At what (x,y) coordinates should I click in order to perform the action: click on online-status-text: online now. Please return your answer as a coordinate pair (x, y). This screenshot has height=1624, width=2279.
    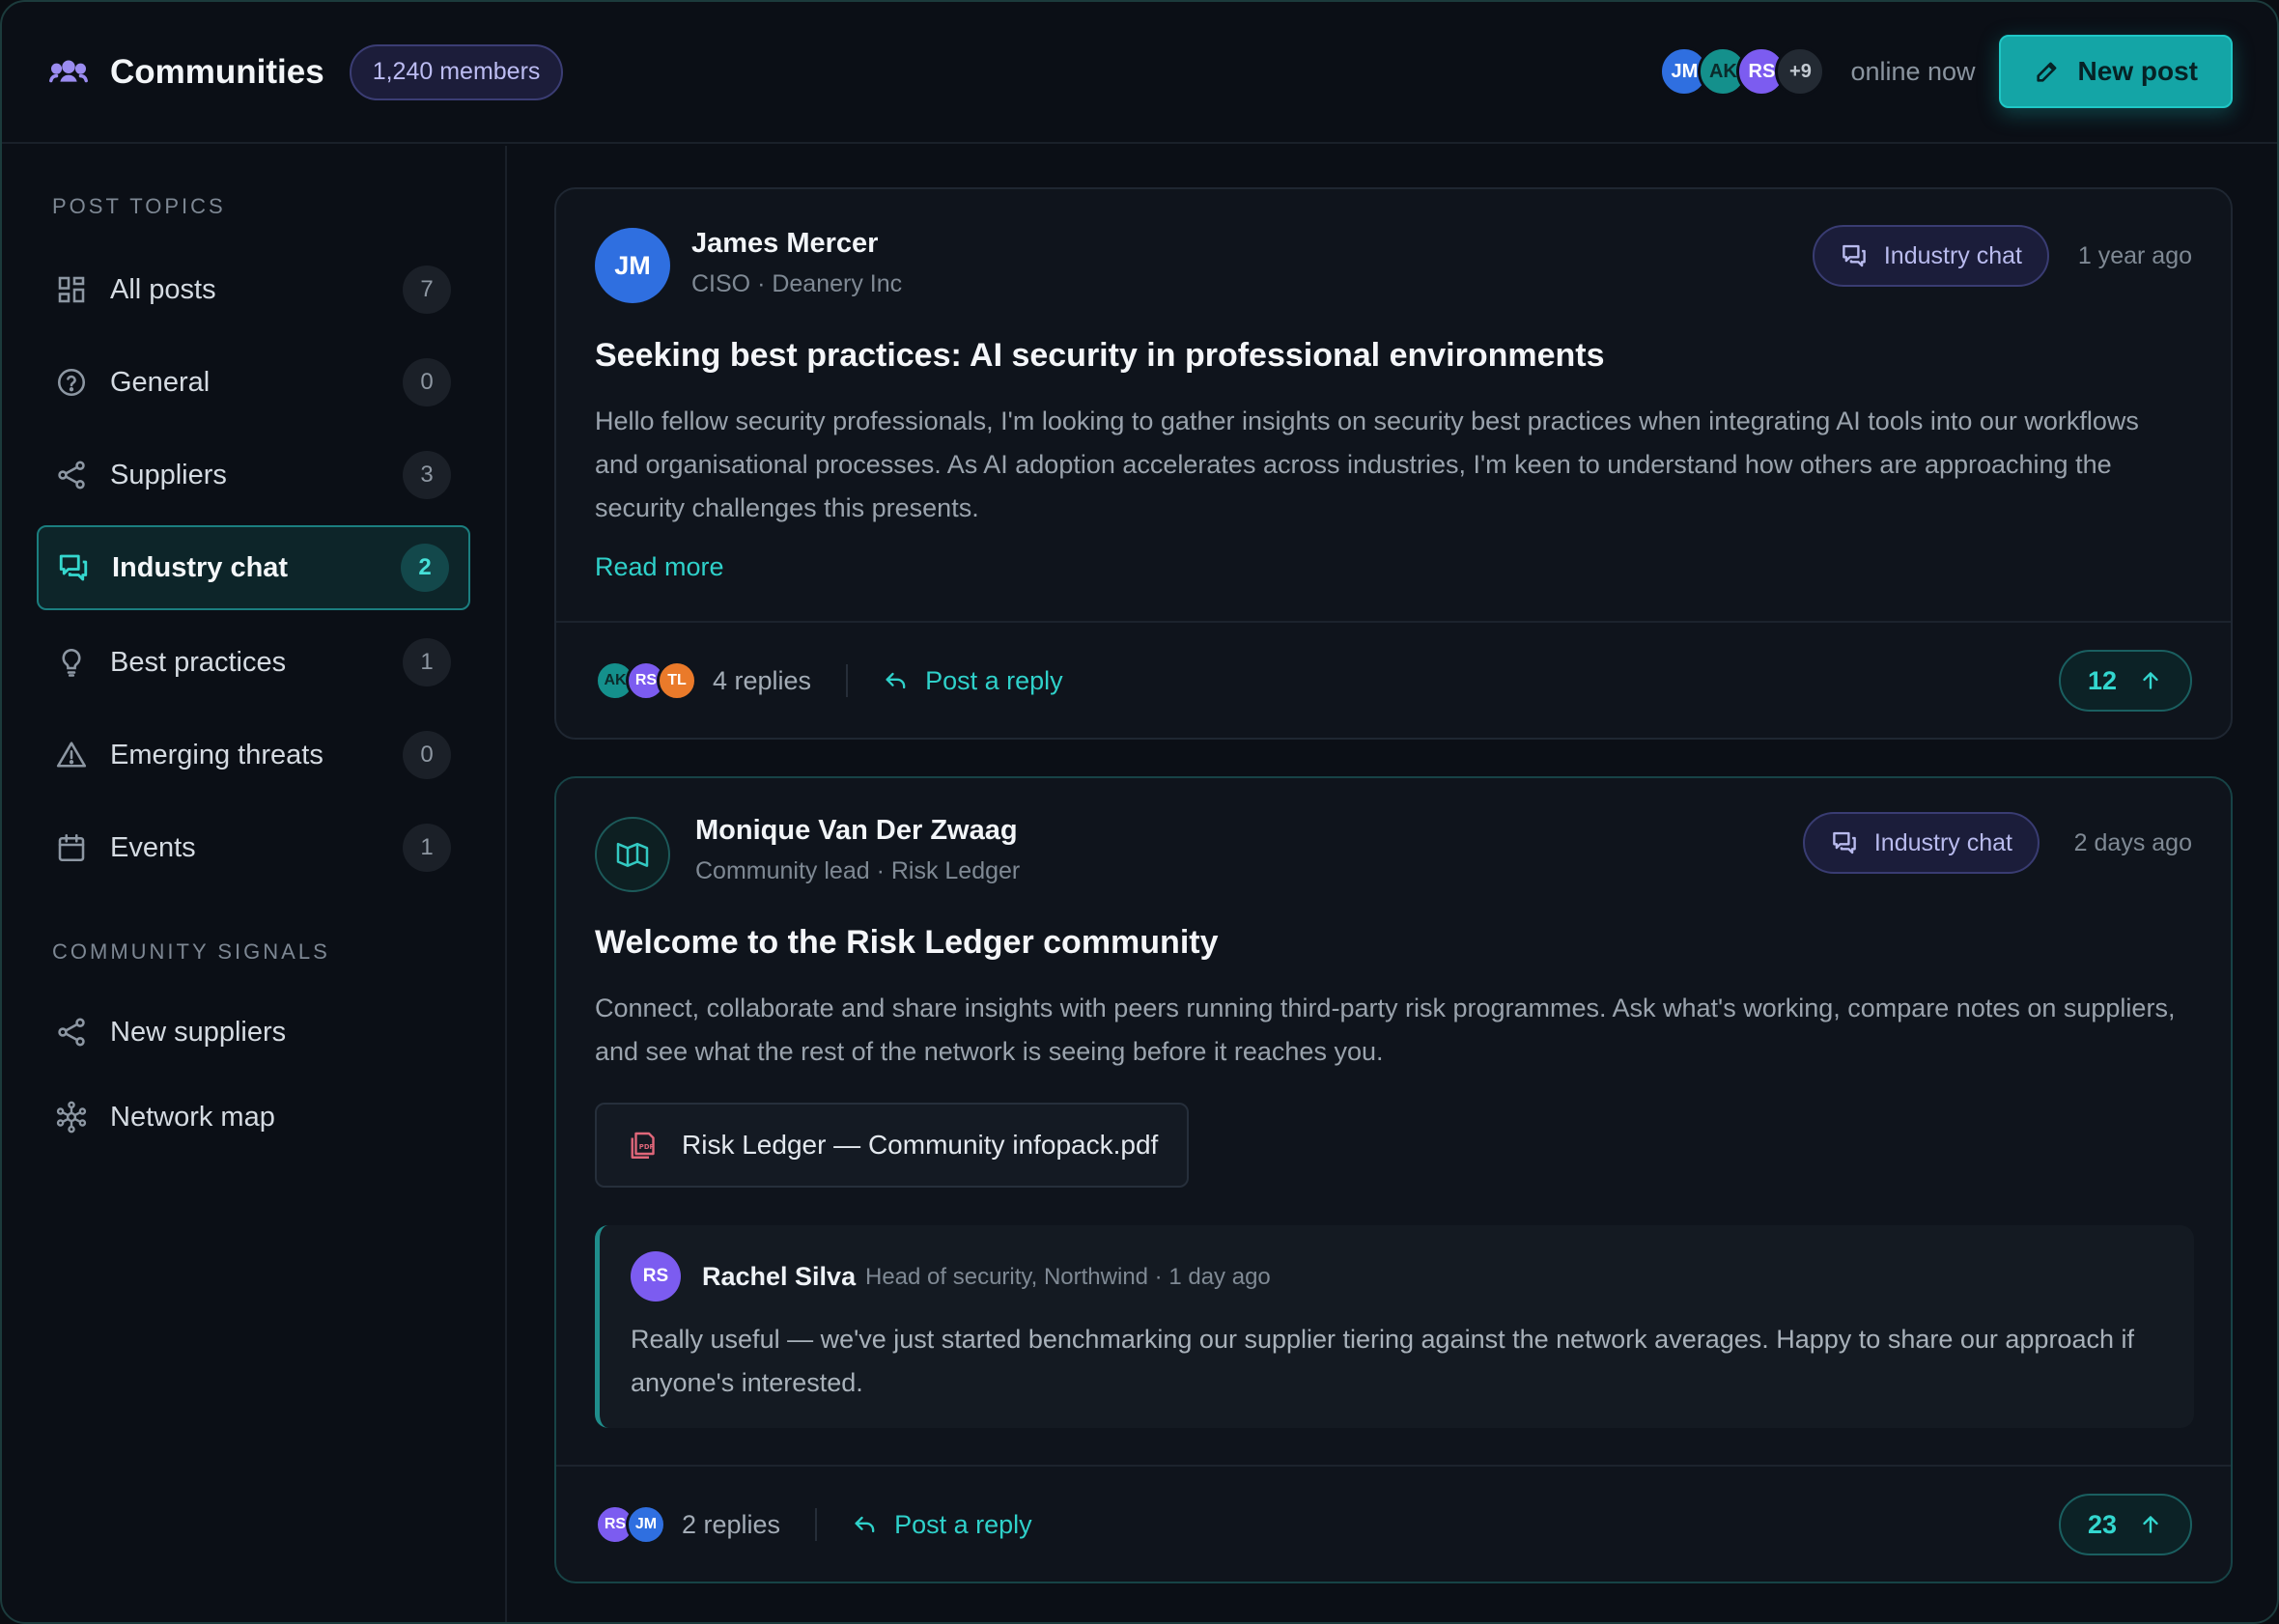
    Looking at the image, I should click on (1913, 71).